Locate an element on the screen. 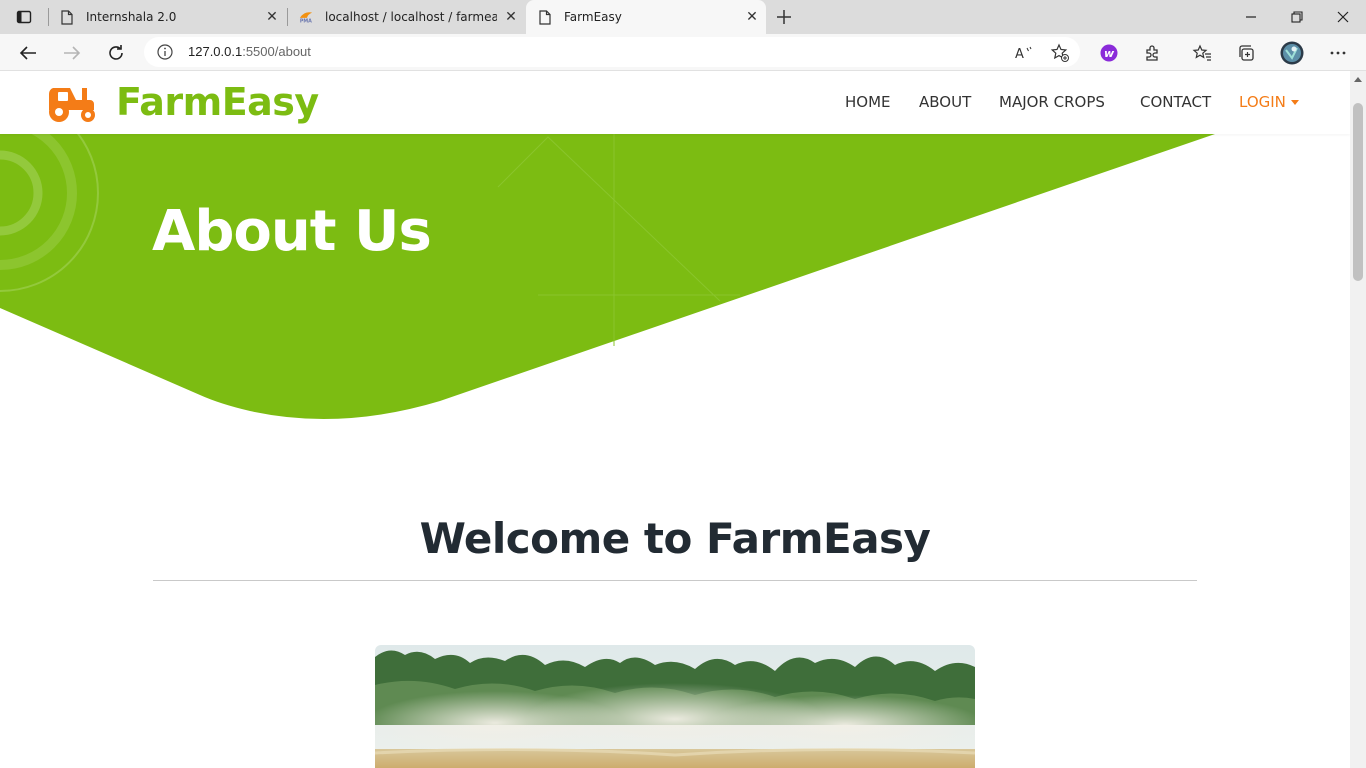  add-favorite-icon is located at coordinates (1060, 53).